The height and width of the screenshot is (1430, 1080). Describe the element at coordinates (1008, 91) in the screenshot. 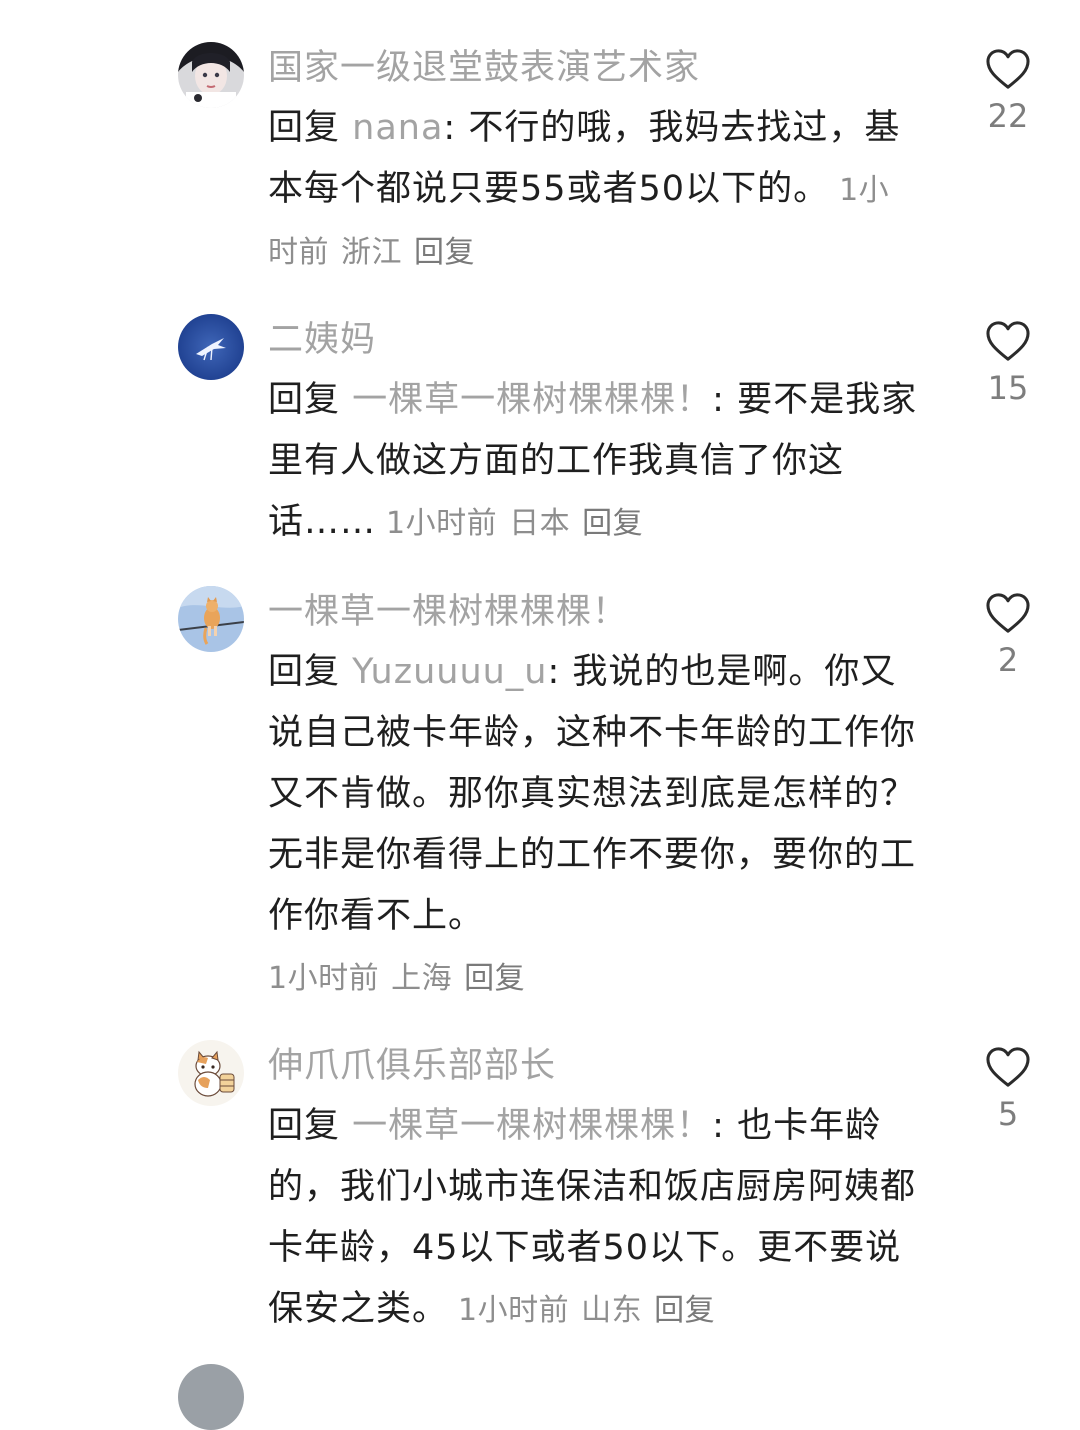

I see `like-button: 22` at that location.